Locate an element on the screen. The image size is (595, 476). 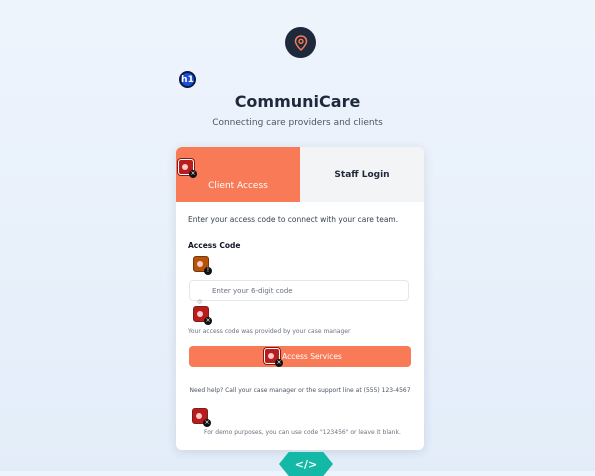
page-subtitle: Connecting care providers and clients is located at coordinates (297, 123).